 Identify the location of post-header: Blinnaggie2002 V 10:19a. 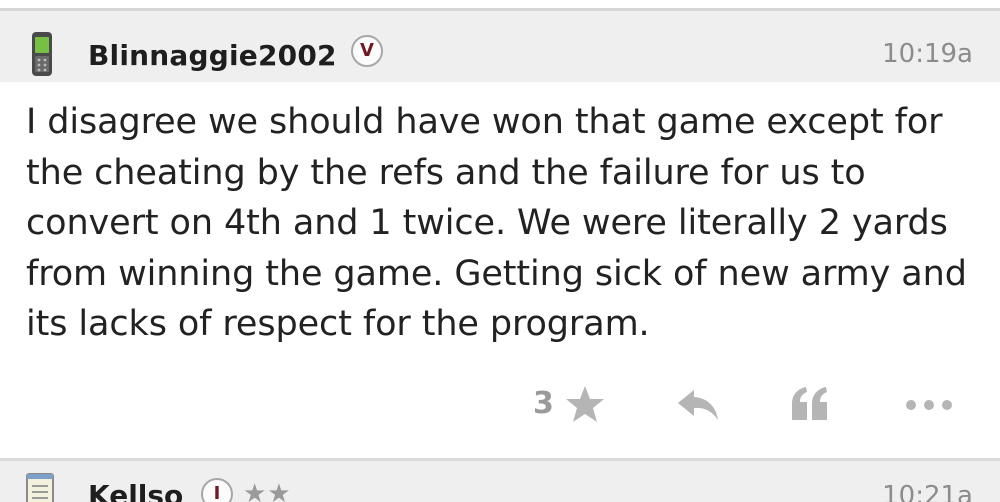
(500, 46).